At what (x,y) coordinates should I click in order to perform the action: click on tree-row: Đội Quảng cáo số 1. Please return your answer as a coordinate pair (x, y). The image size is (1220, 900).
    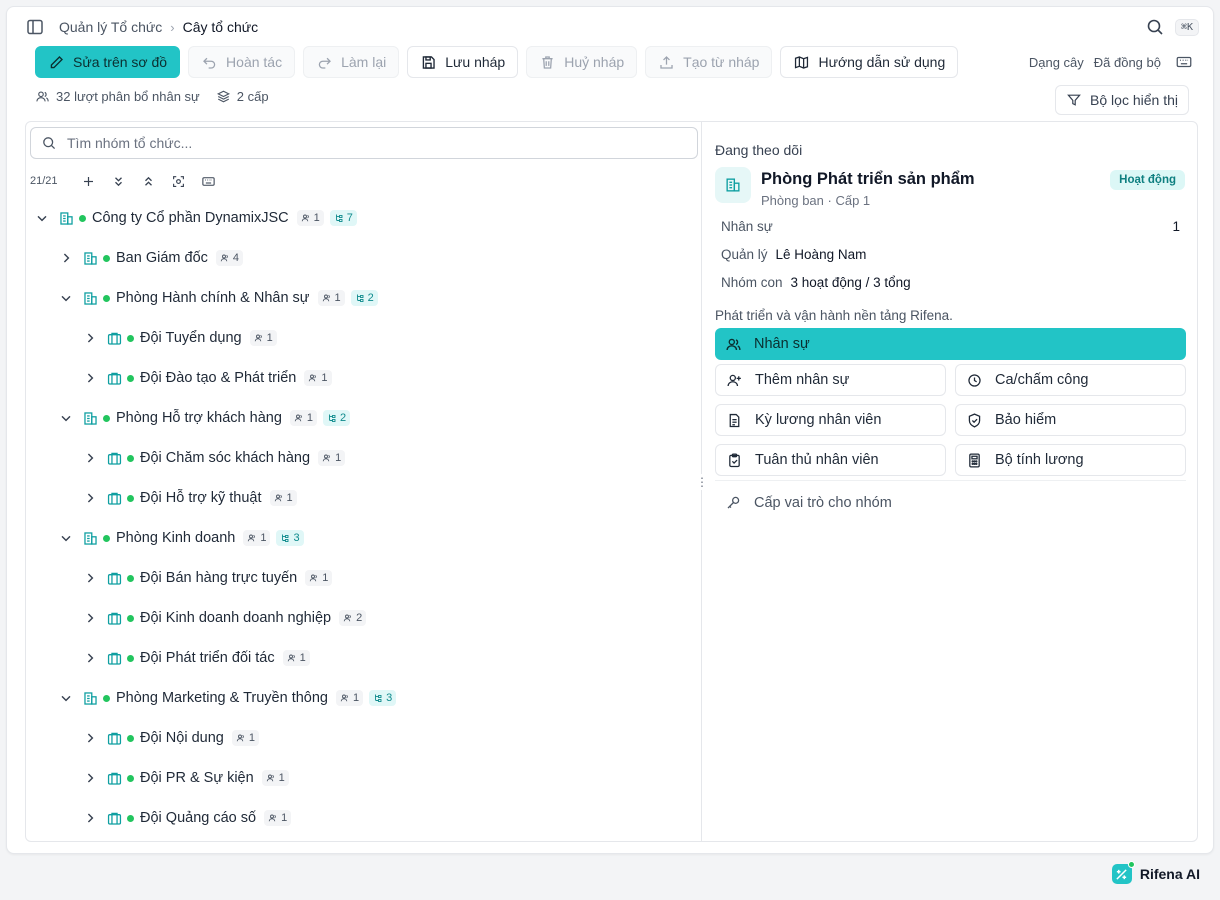
    Looking at the image, I should click on (189, 818).